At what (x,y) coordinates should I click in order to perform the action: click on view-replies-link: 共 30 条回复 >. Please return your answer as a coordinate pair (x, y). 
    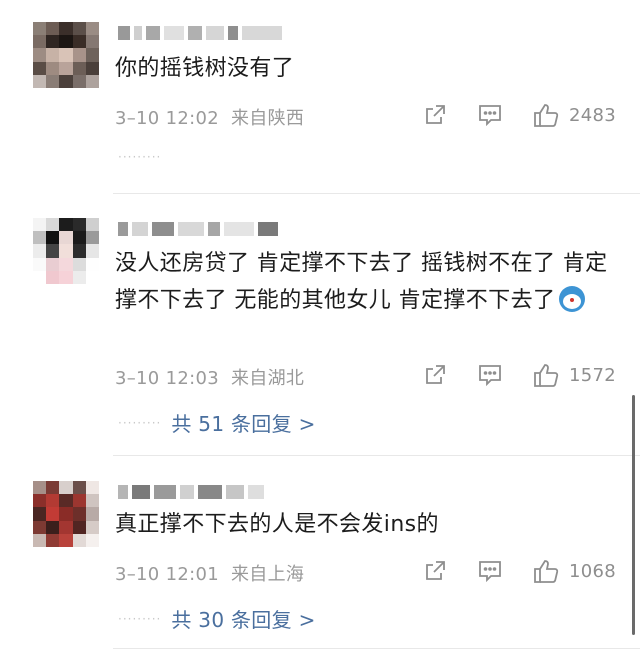
    Looking at the image, I should click on (243, 618).